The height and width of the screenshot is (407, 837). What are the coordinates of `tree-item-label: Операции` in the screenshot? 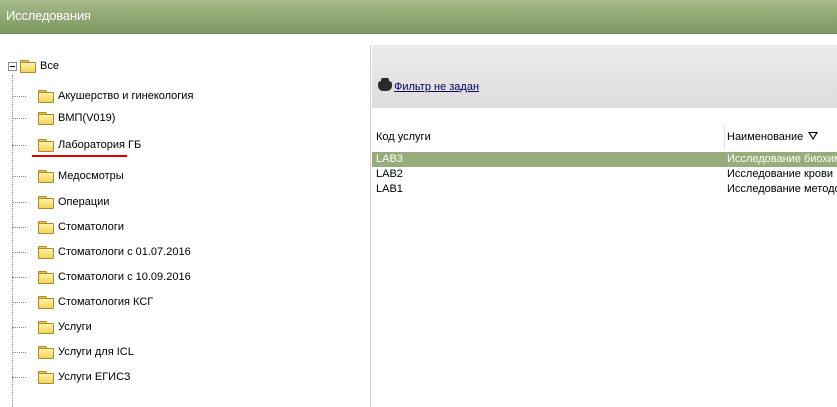 It's located at (84, 202).